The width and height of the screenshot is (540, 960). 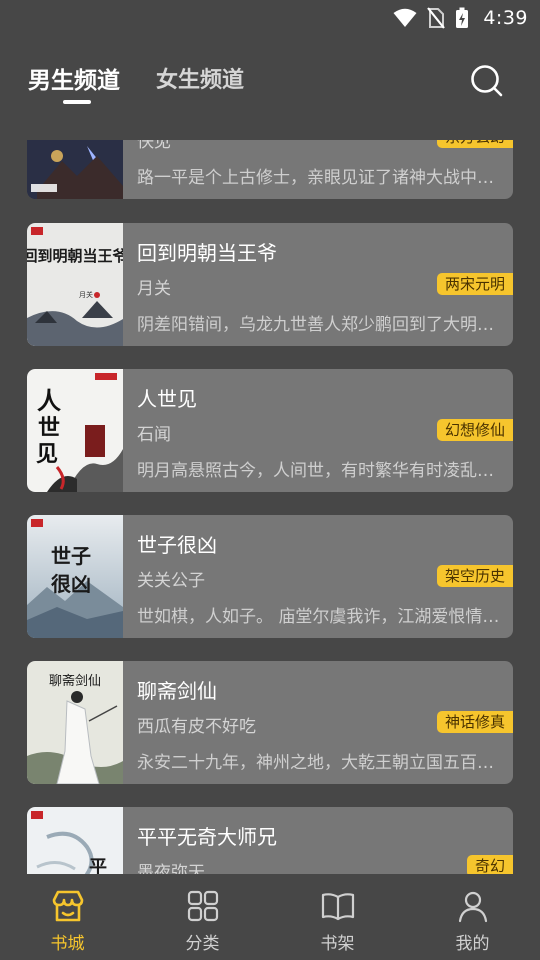 What do you see at coordinates (270, 18) in the screenshot?
I see `status-bar: 4:39` at bounding box center [270, 18].